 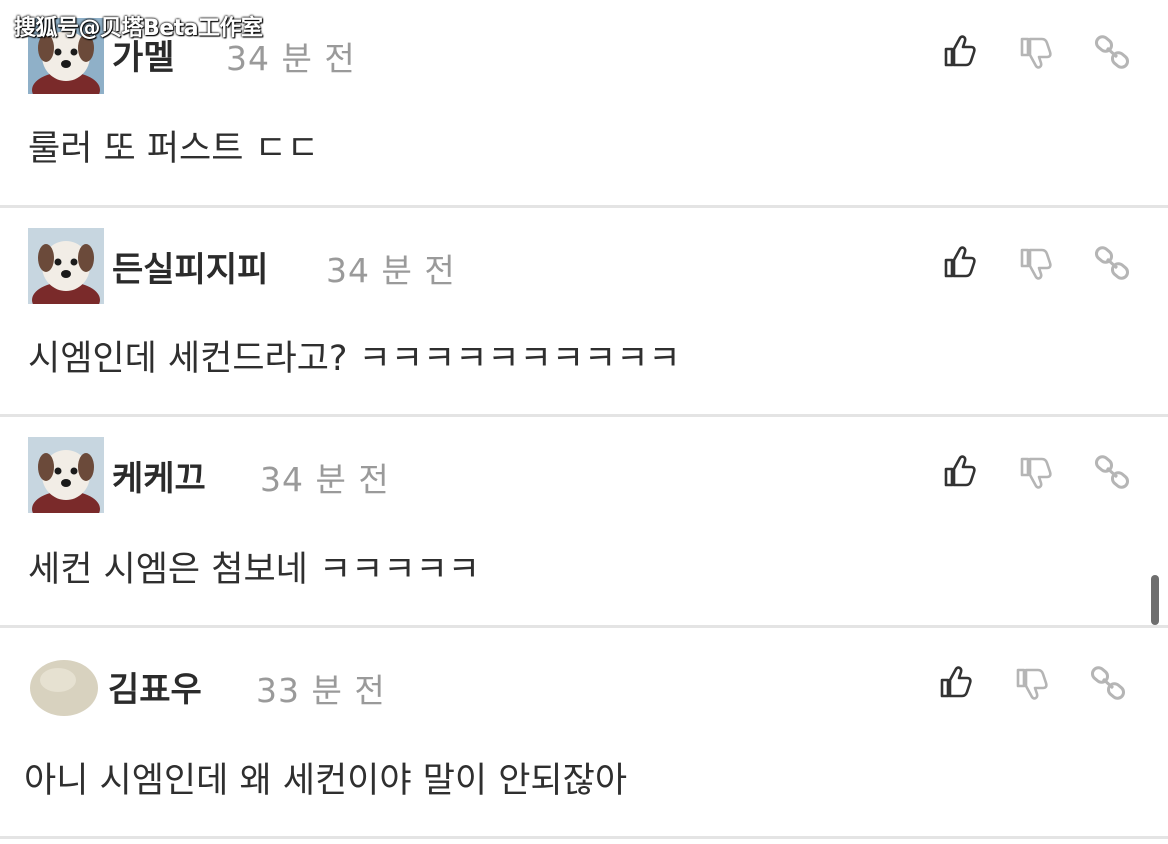 What do you see at coordinates (173, 149) in the screenshot?
I see `comment-text: 룰러 또 퍼스트 ㄷㄷ` at bounding box center [173, 149].